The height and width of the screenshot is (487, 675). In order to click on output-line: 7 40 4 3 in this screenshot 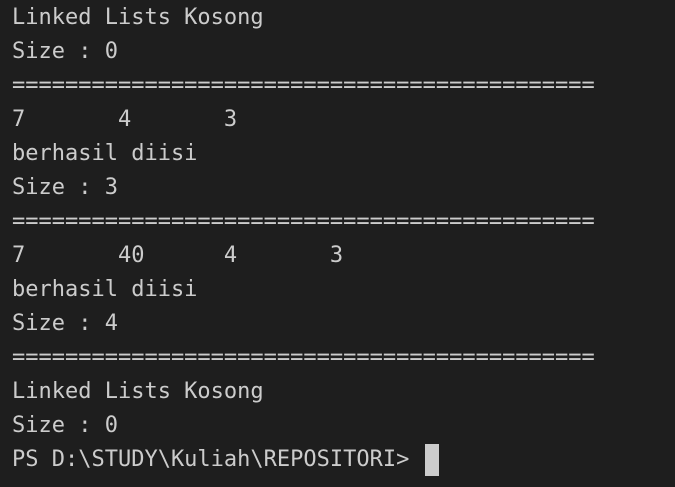, I will do `click(178, 255)`.